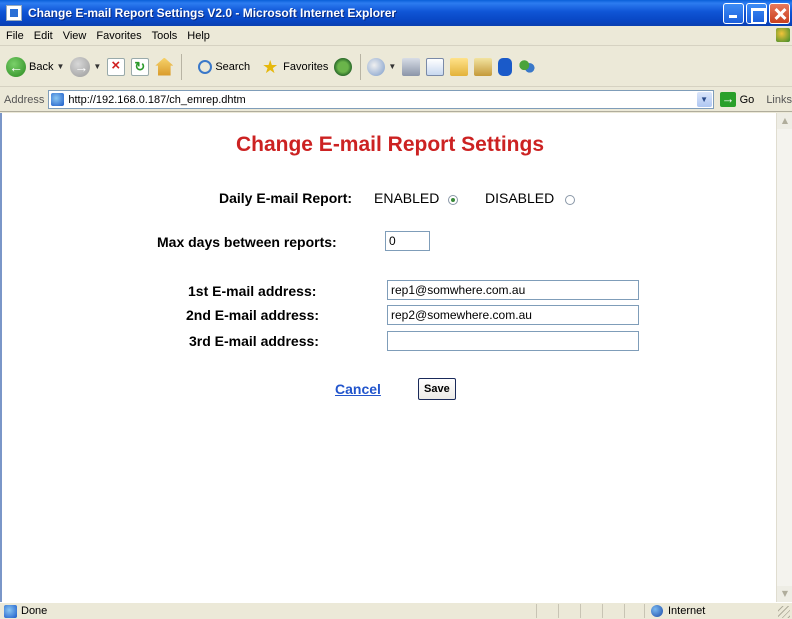  I want to click on messenger-icon, so click(527, 66).